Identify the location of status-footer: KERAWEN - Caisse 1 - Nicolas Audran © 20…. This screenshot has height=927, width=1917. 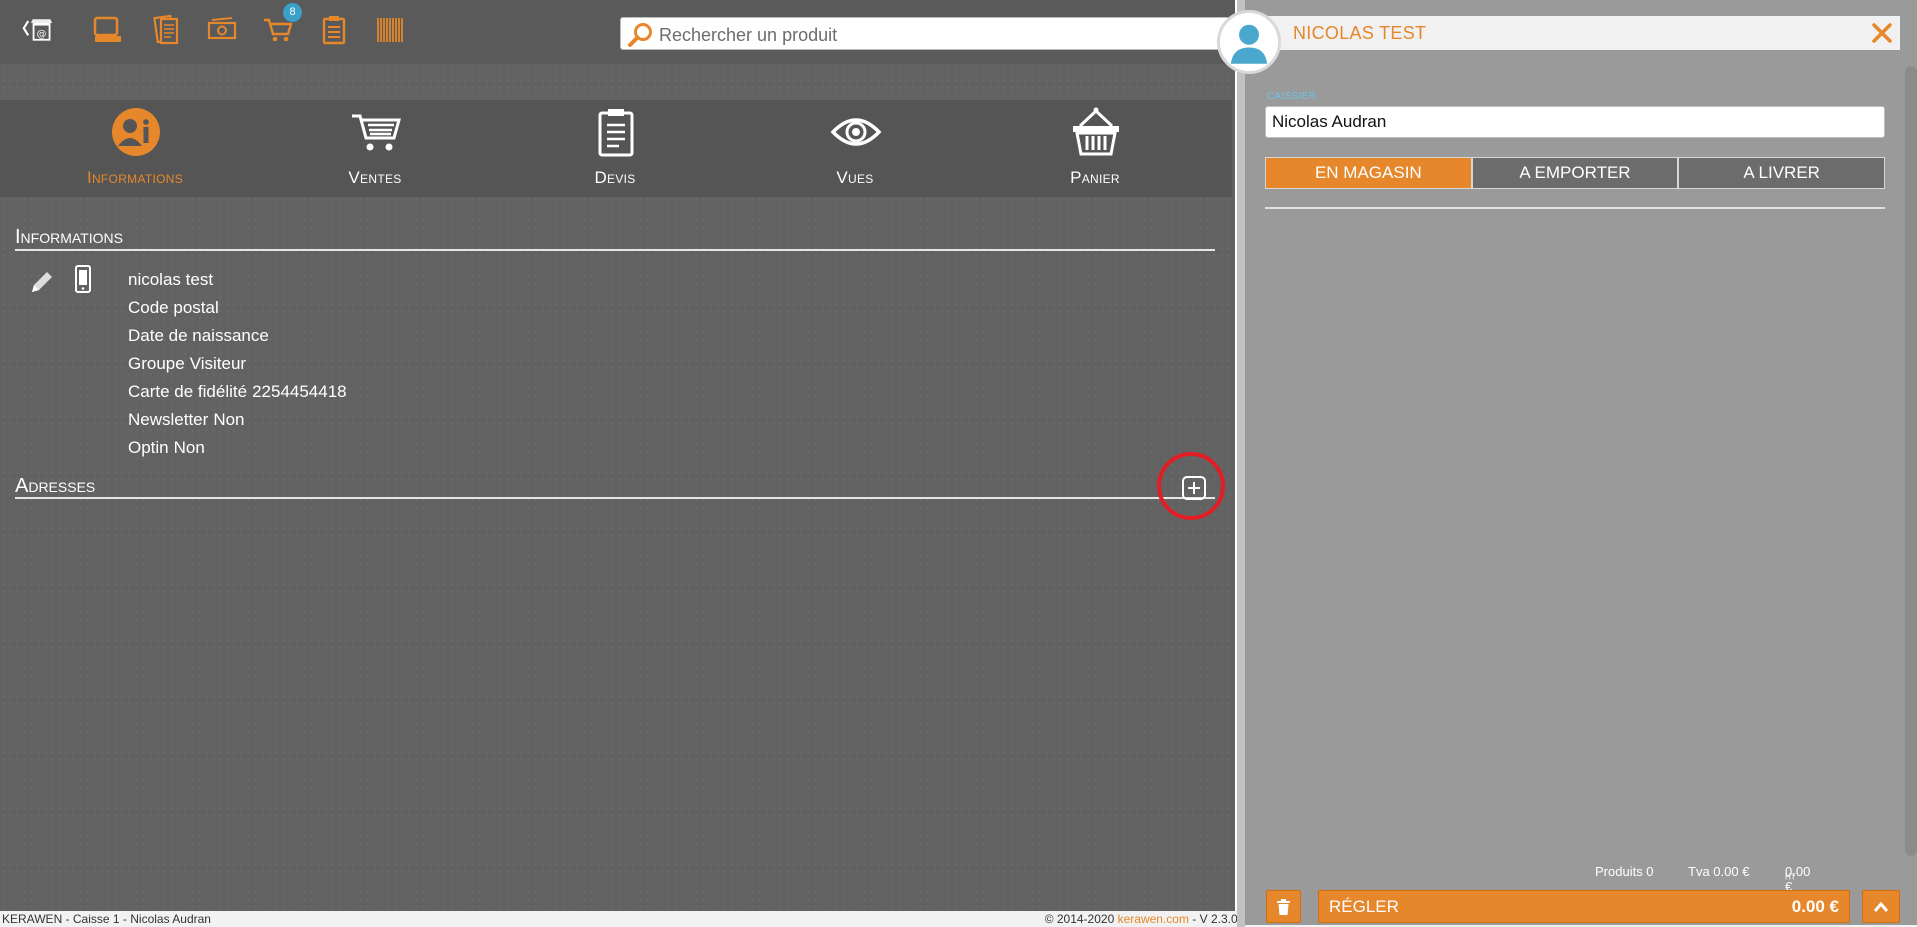
(622, 919).